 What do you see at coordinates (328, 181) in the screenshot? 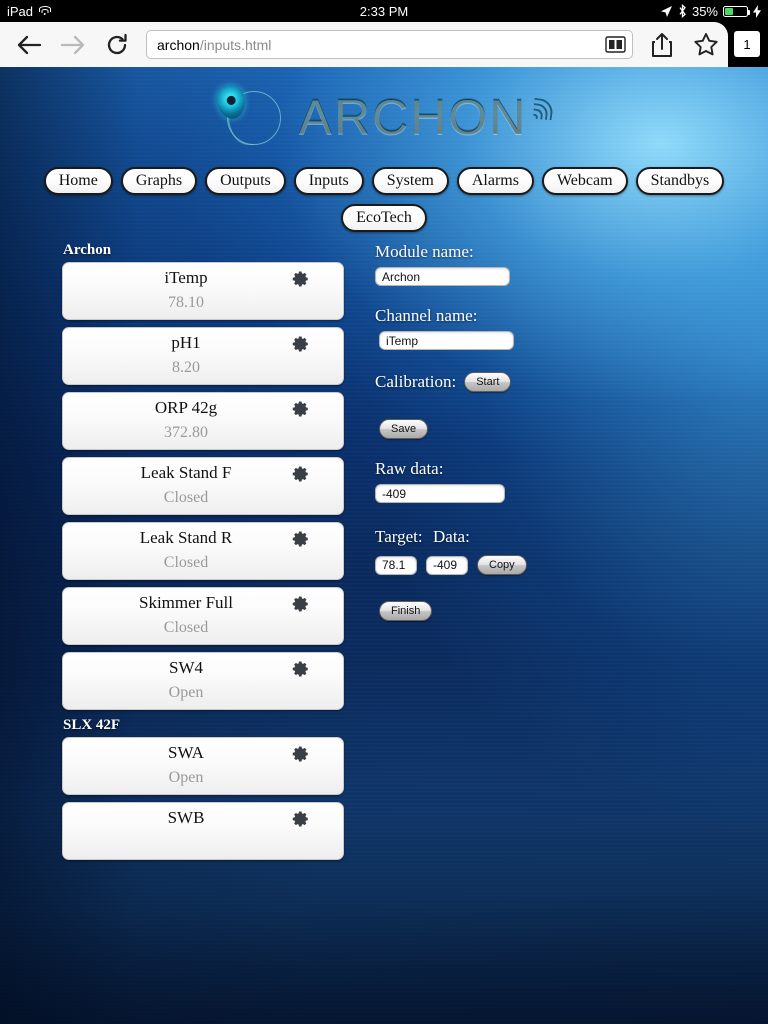
I see `nav-item-inputs: Inputs` at bounding box center [328, 181].